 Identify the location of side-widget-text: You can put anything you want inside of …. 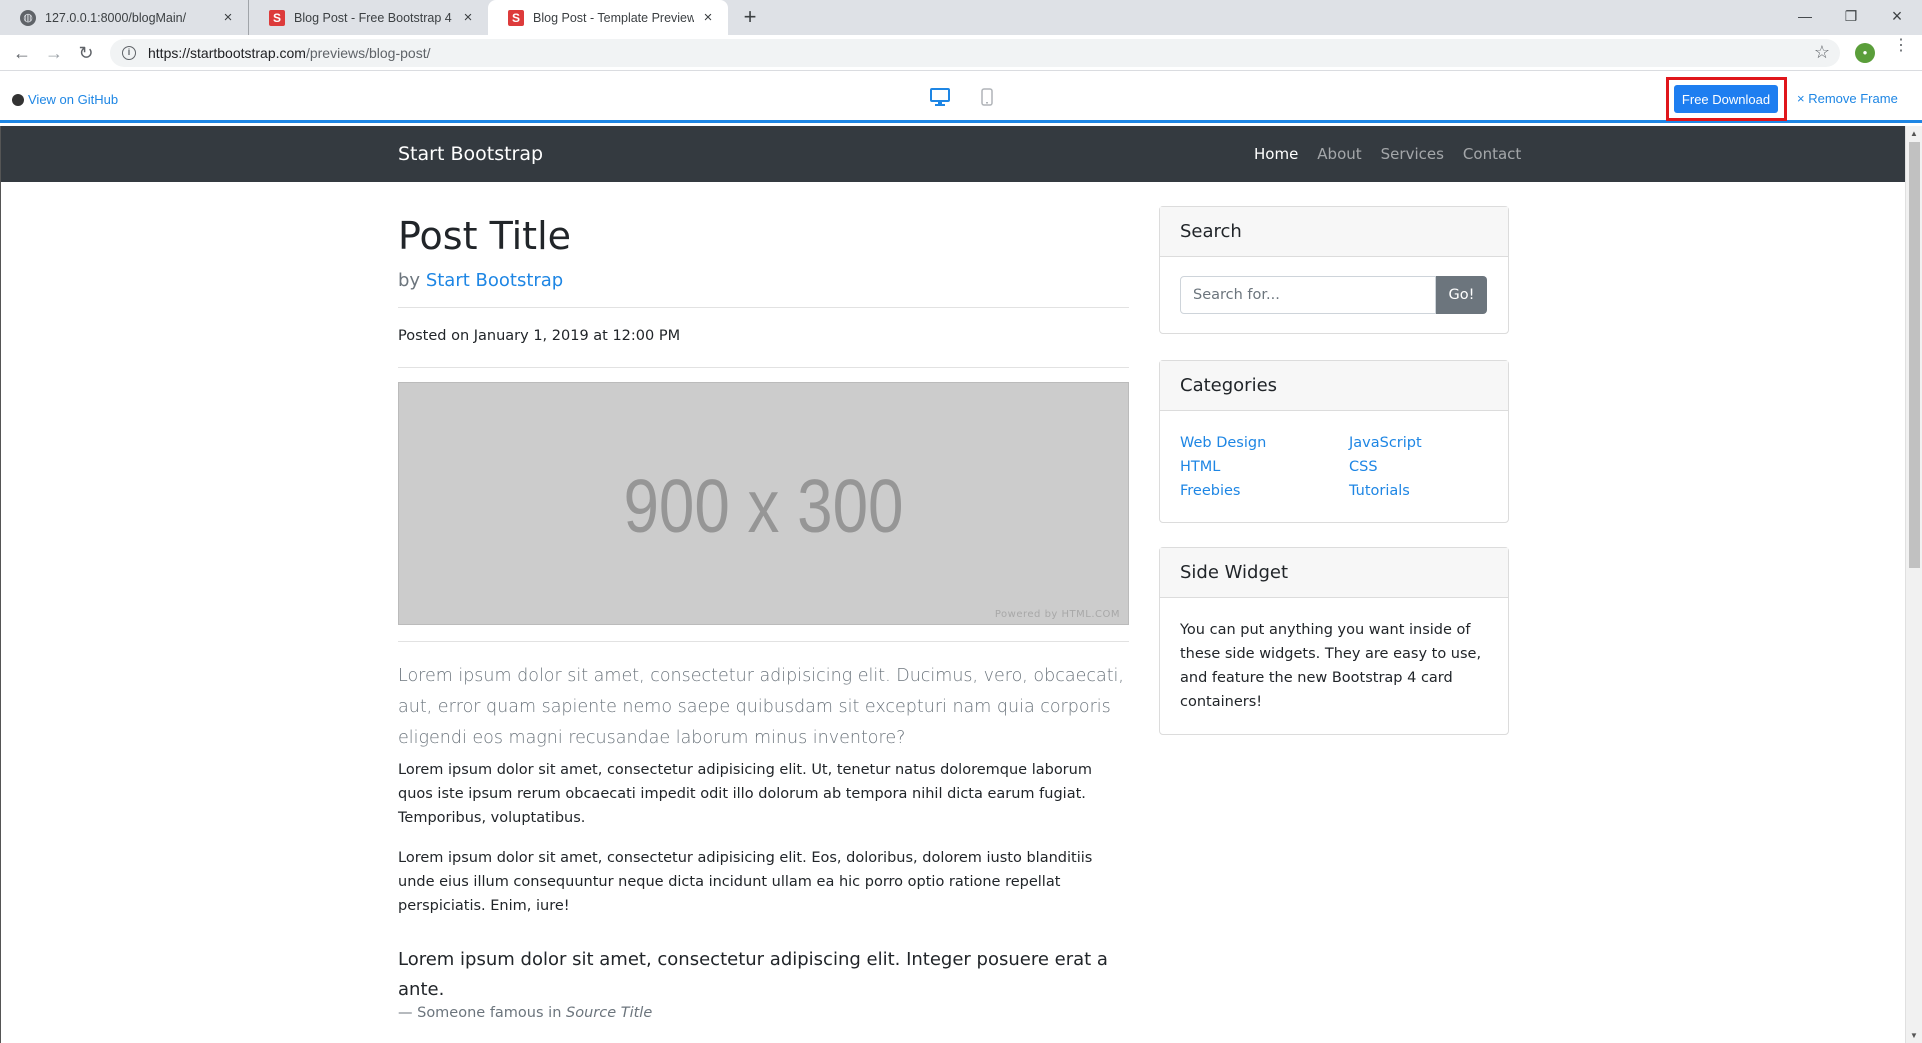
(1331, 666).